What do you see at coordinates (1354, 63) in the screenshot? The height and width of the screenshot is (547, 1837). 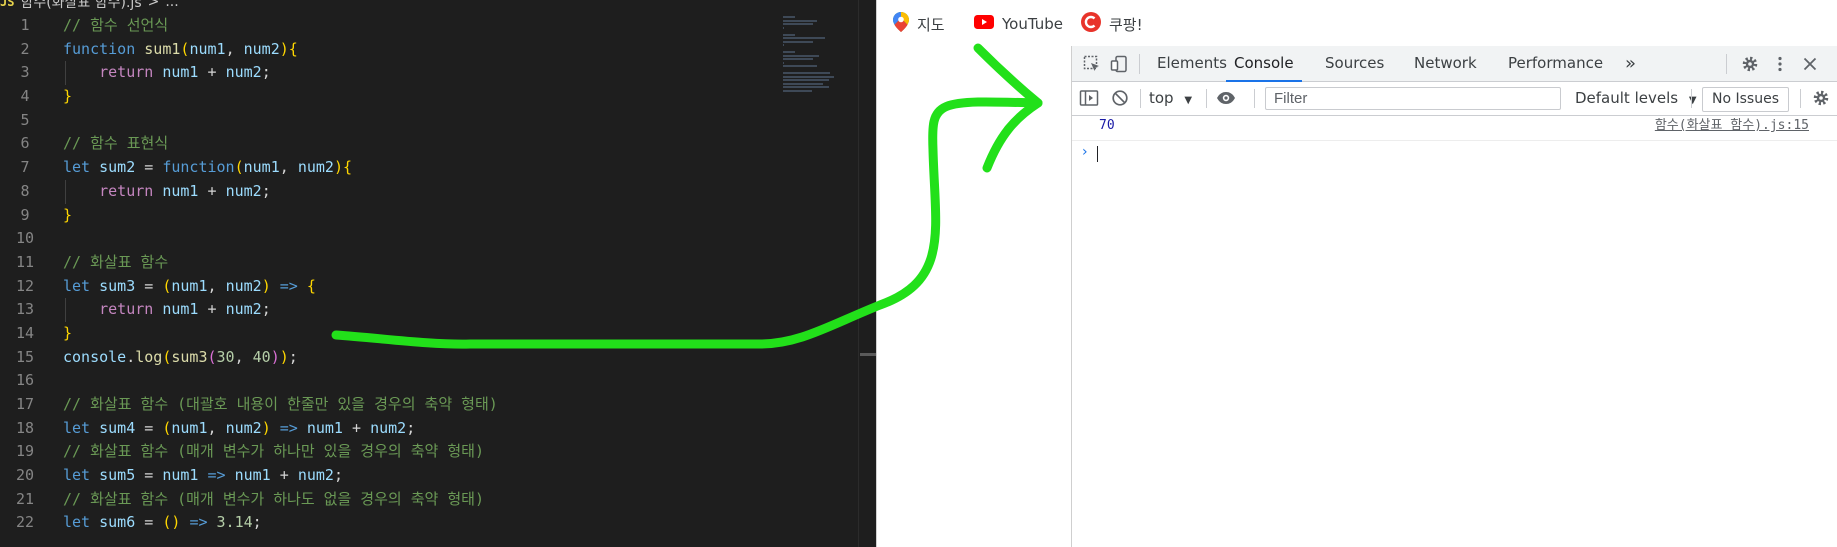 I see `tab-sources: Sources` at bounding box center [1354, 63].